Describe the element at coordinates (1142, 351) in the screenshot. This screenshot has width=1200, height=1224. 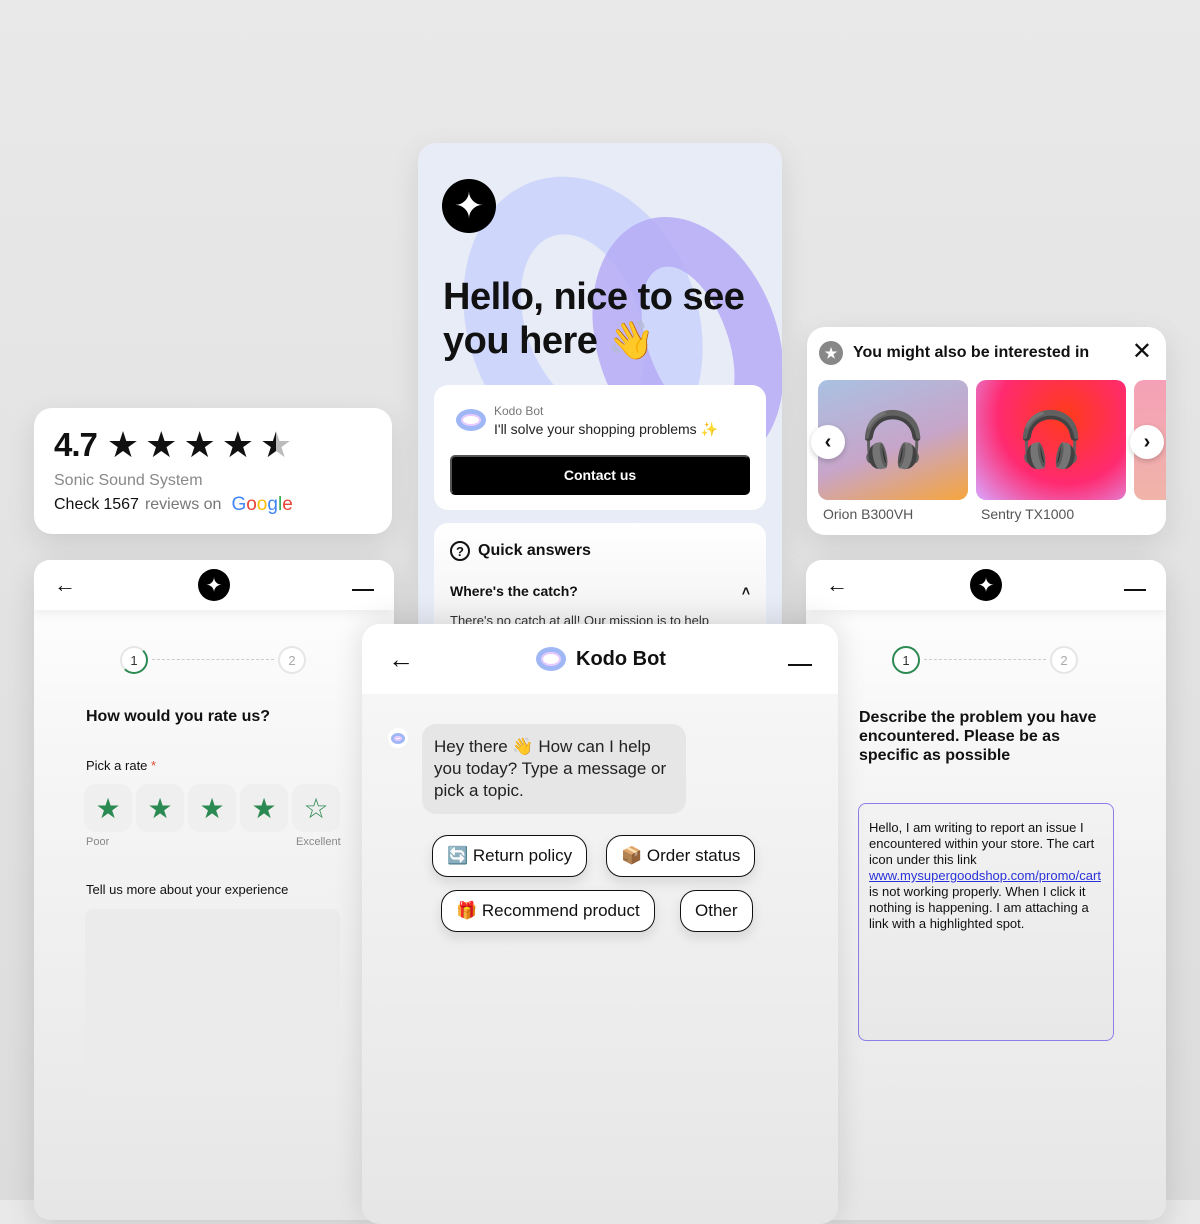
I see `close-icon: ✕` at that location.